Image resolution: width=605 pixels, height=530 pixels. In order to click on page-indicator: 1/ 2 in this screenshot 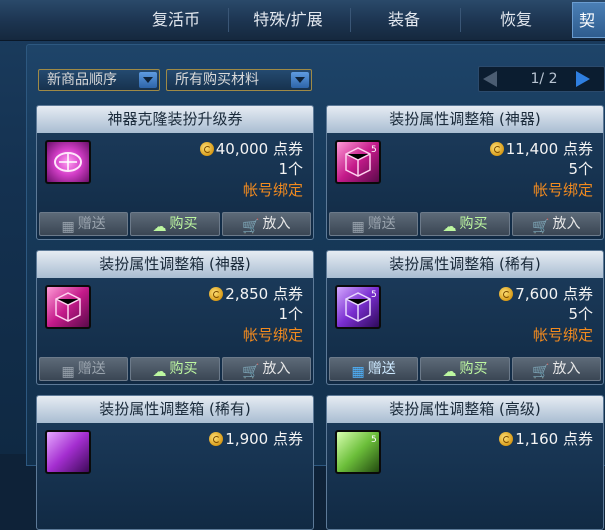, I will do `click(544, 79)`.